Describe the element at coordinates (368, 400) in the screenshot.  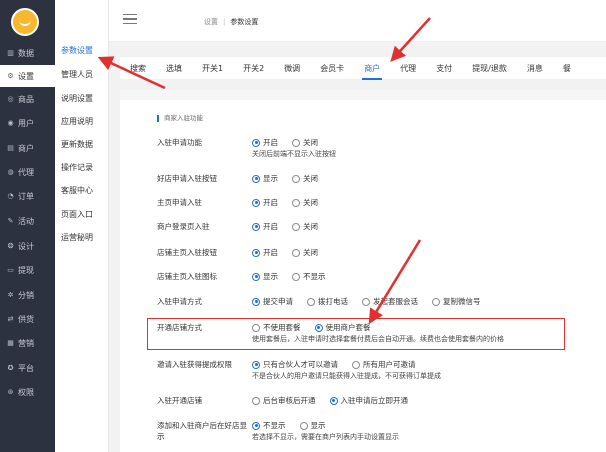
I see `radio-option: 入驻申请后立即开通` at that location.